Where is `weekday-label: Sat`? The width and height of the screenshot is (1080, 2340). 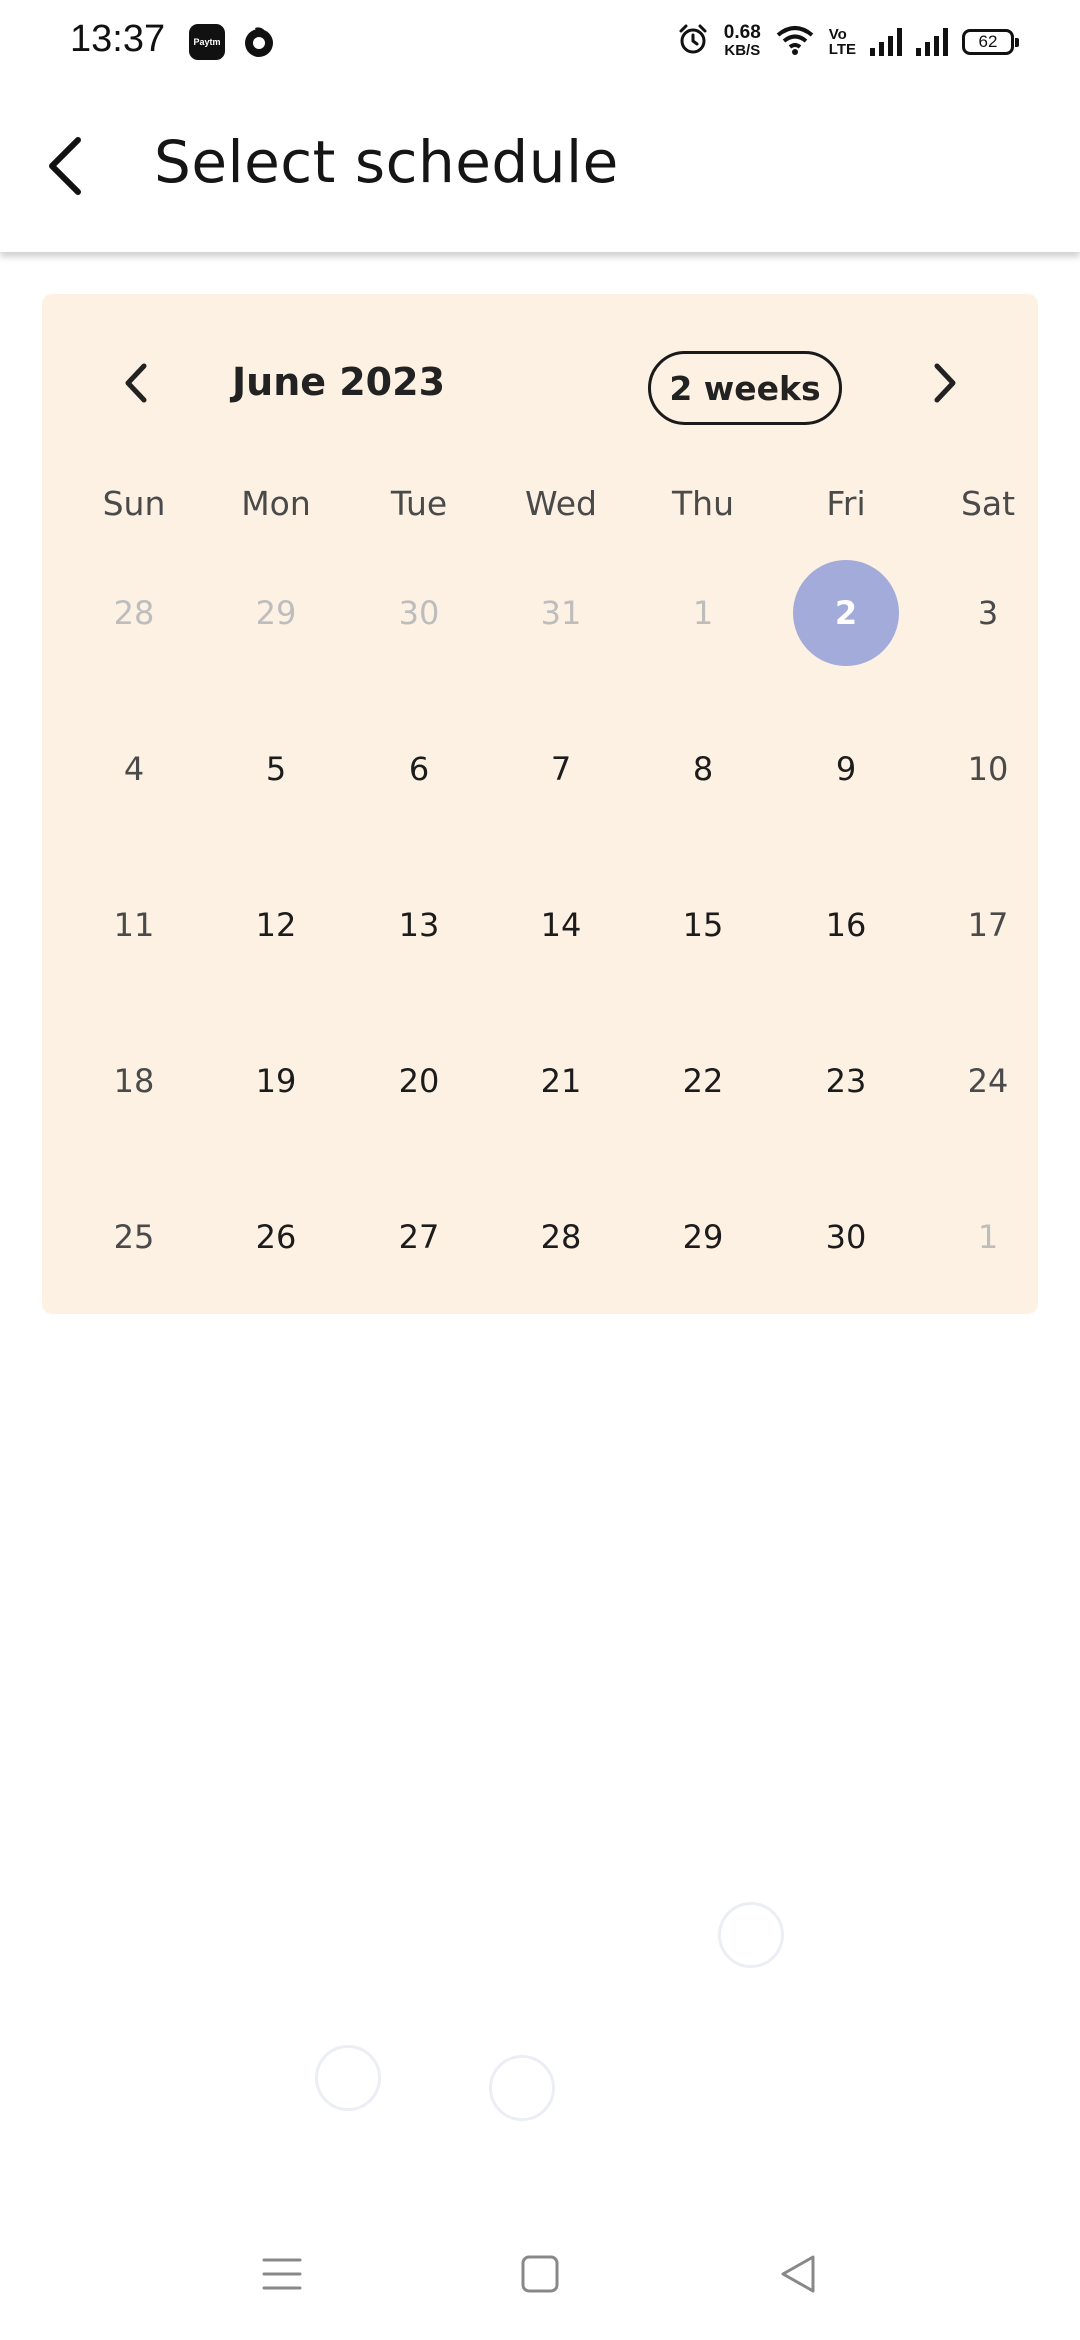 weekday-label: Sat is located at coordinates (988, 503).